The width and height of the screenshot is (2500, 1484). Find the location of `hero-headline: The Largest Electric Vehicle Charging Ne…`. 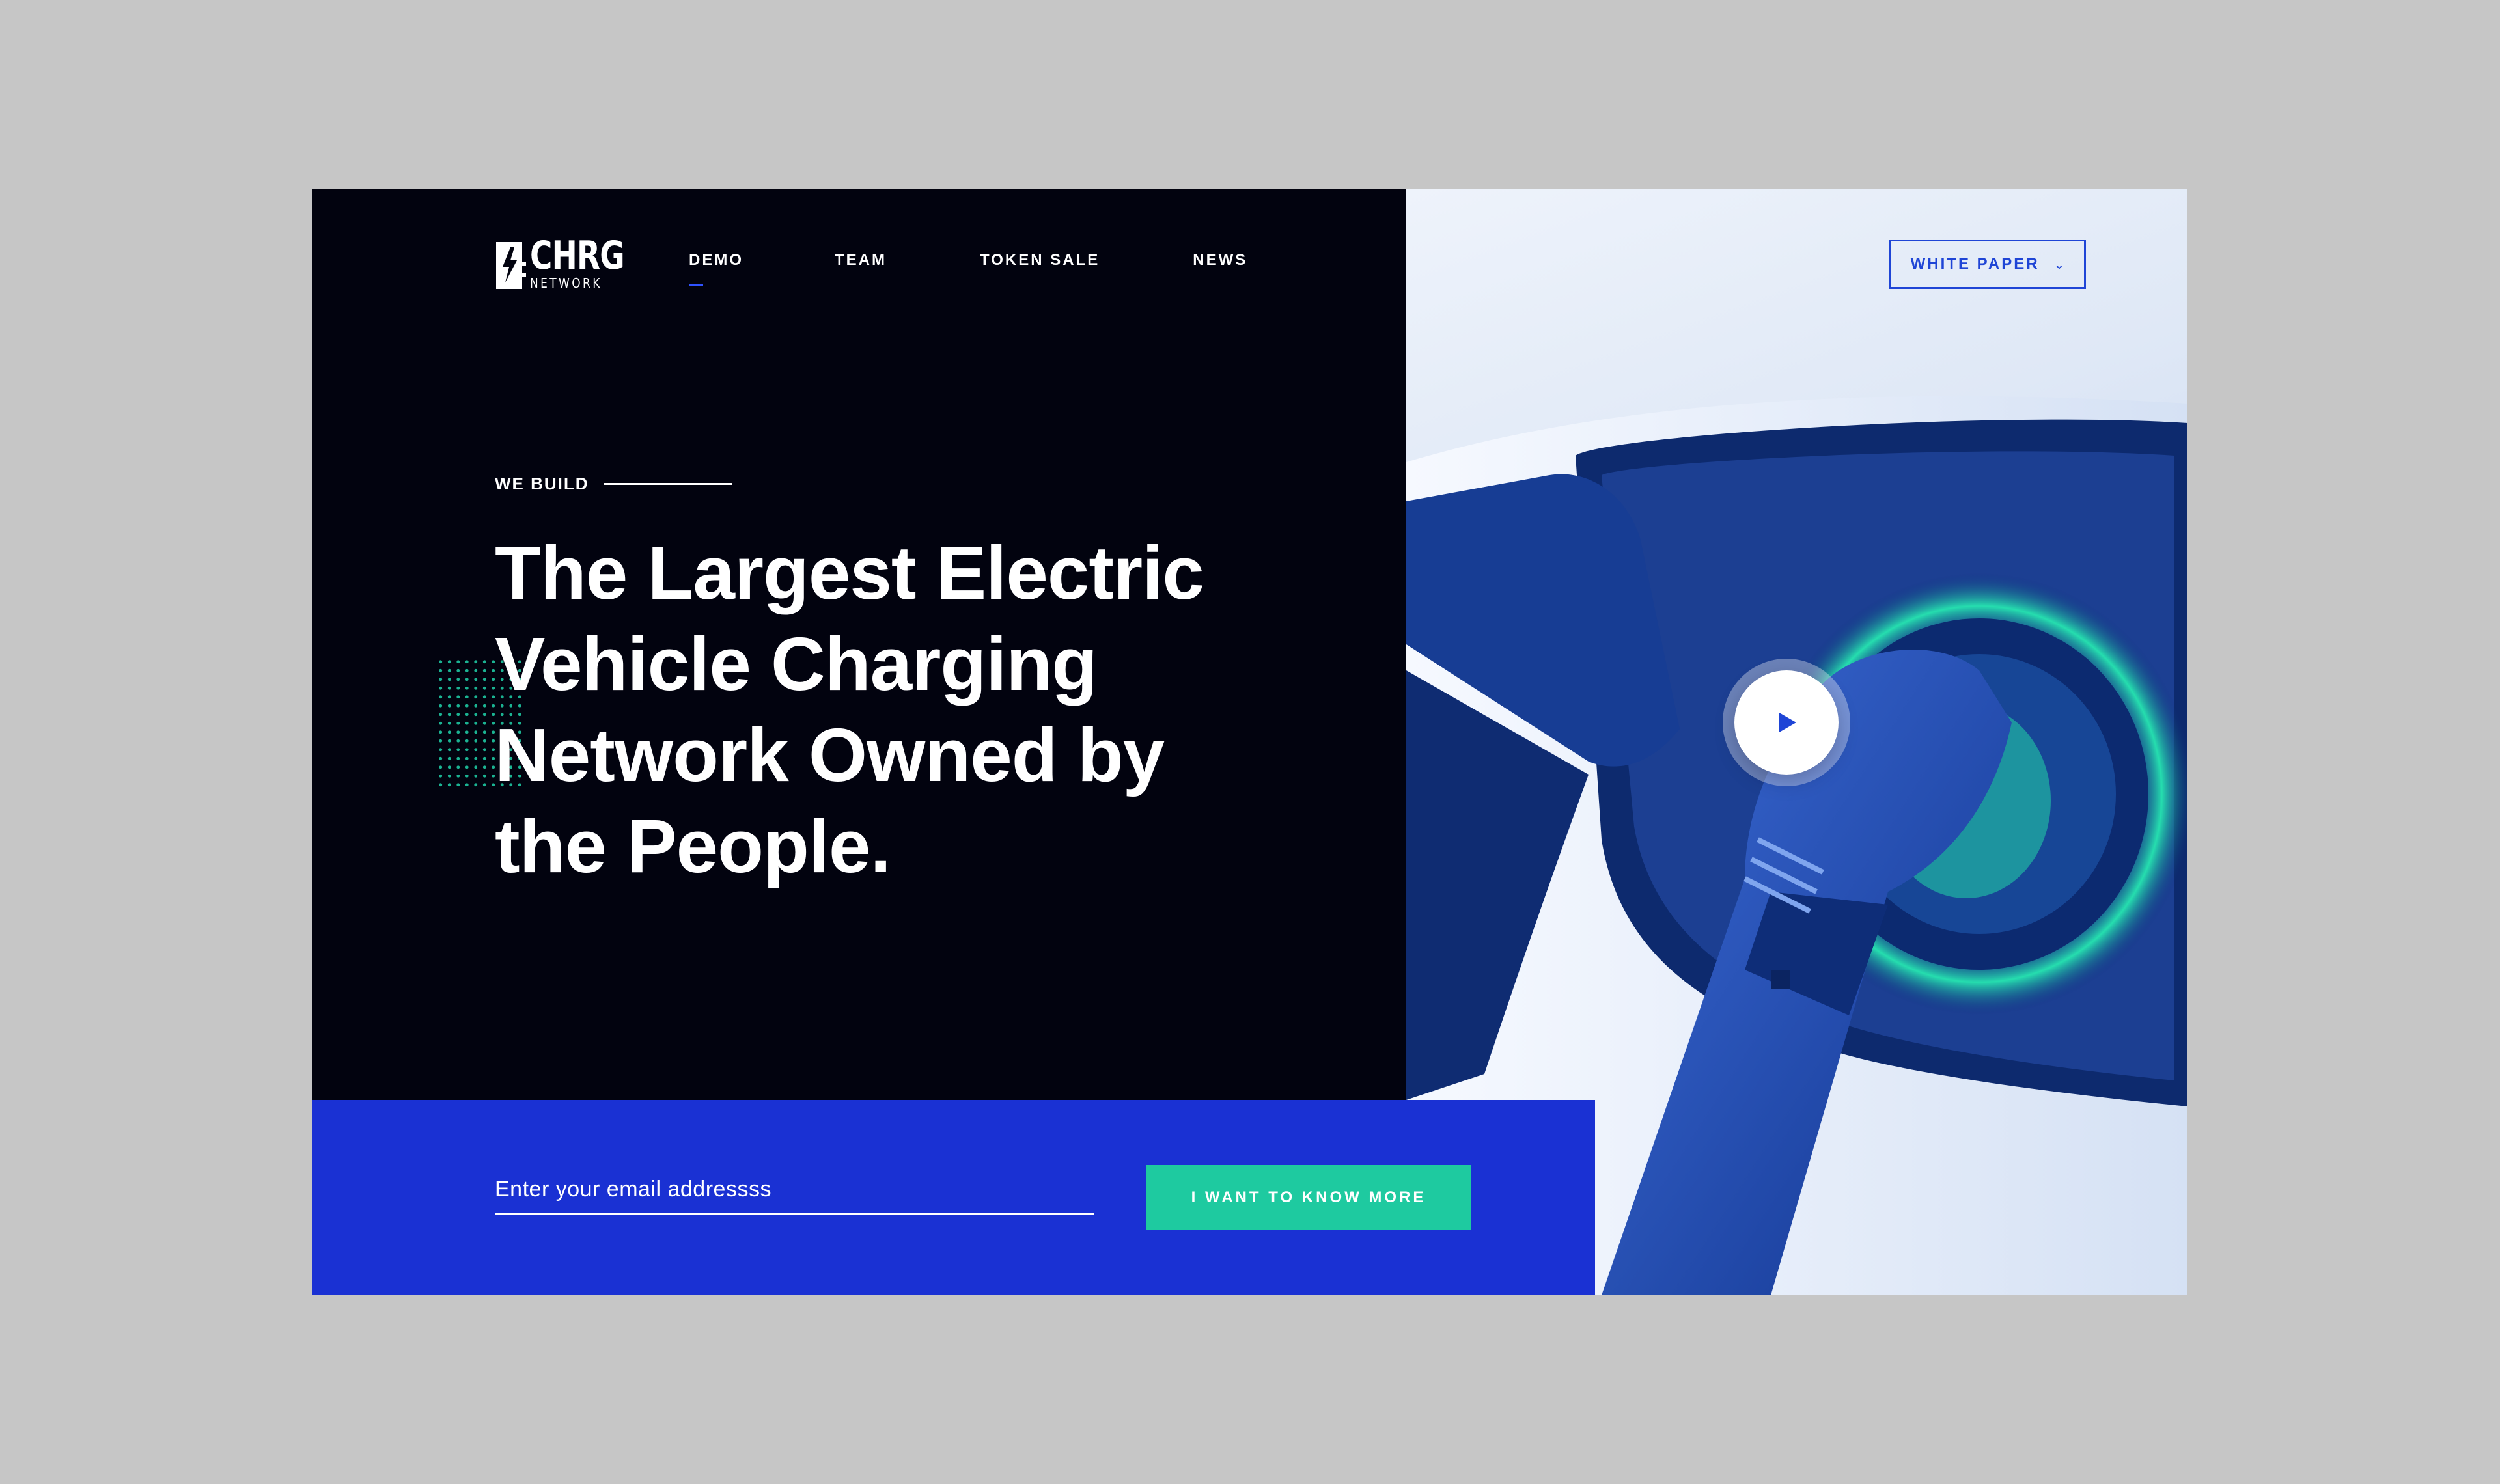

hero-headline: The Largest Electric Vehicle Charging Ne… is located at coordinates (902, 709).